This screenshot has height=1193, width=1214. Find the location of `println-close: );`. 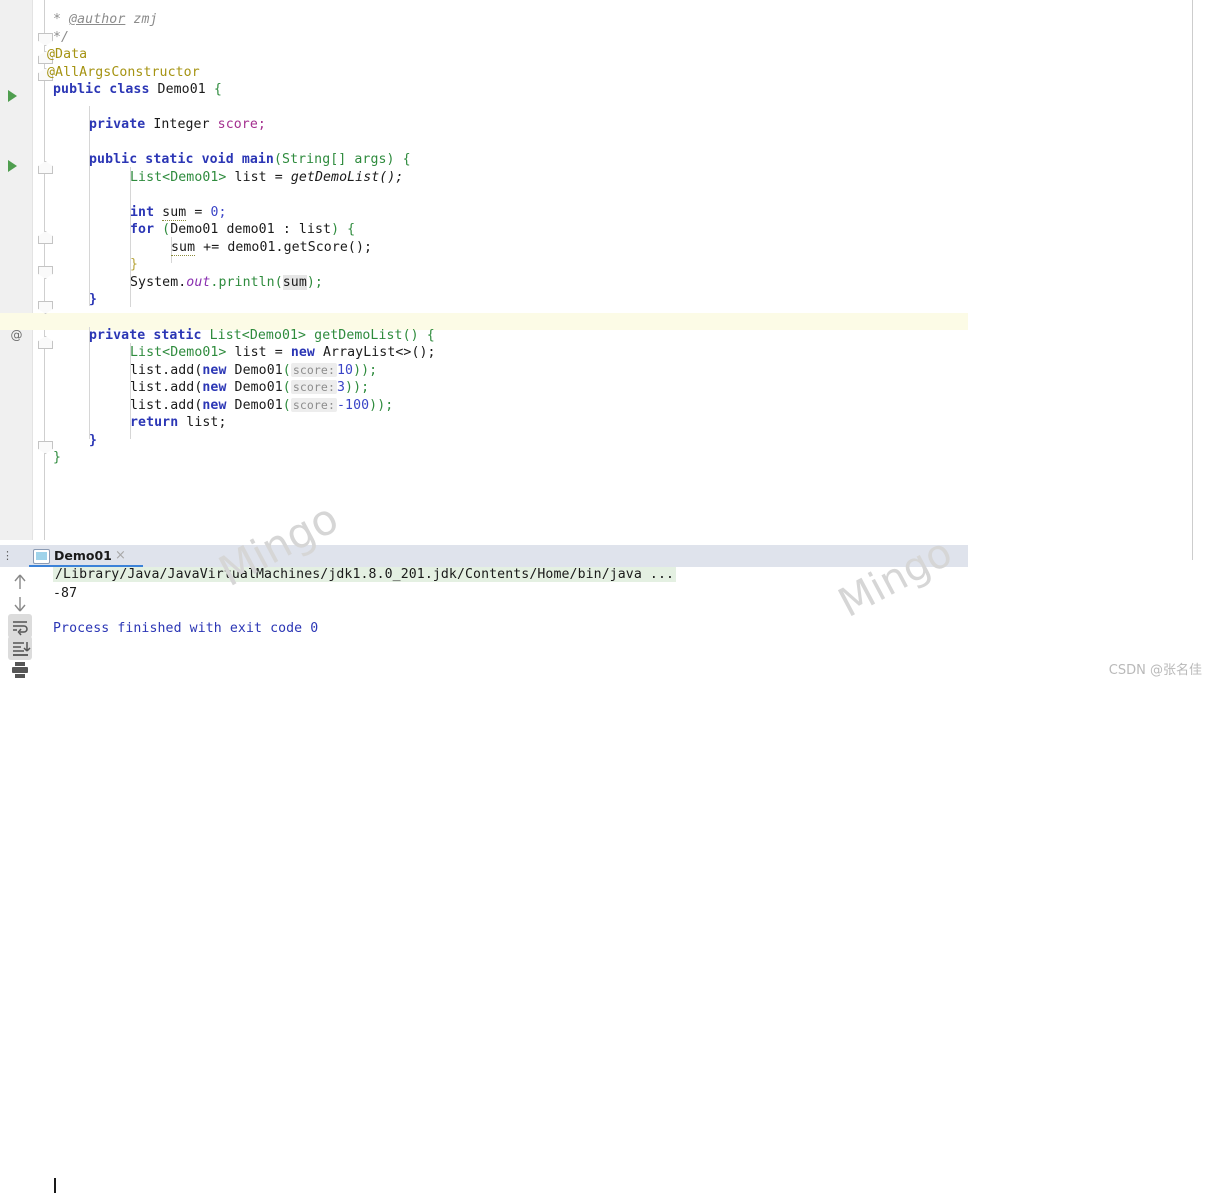

println-close: ); is located at coordinates (314, 282).